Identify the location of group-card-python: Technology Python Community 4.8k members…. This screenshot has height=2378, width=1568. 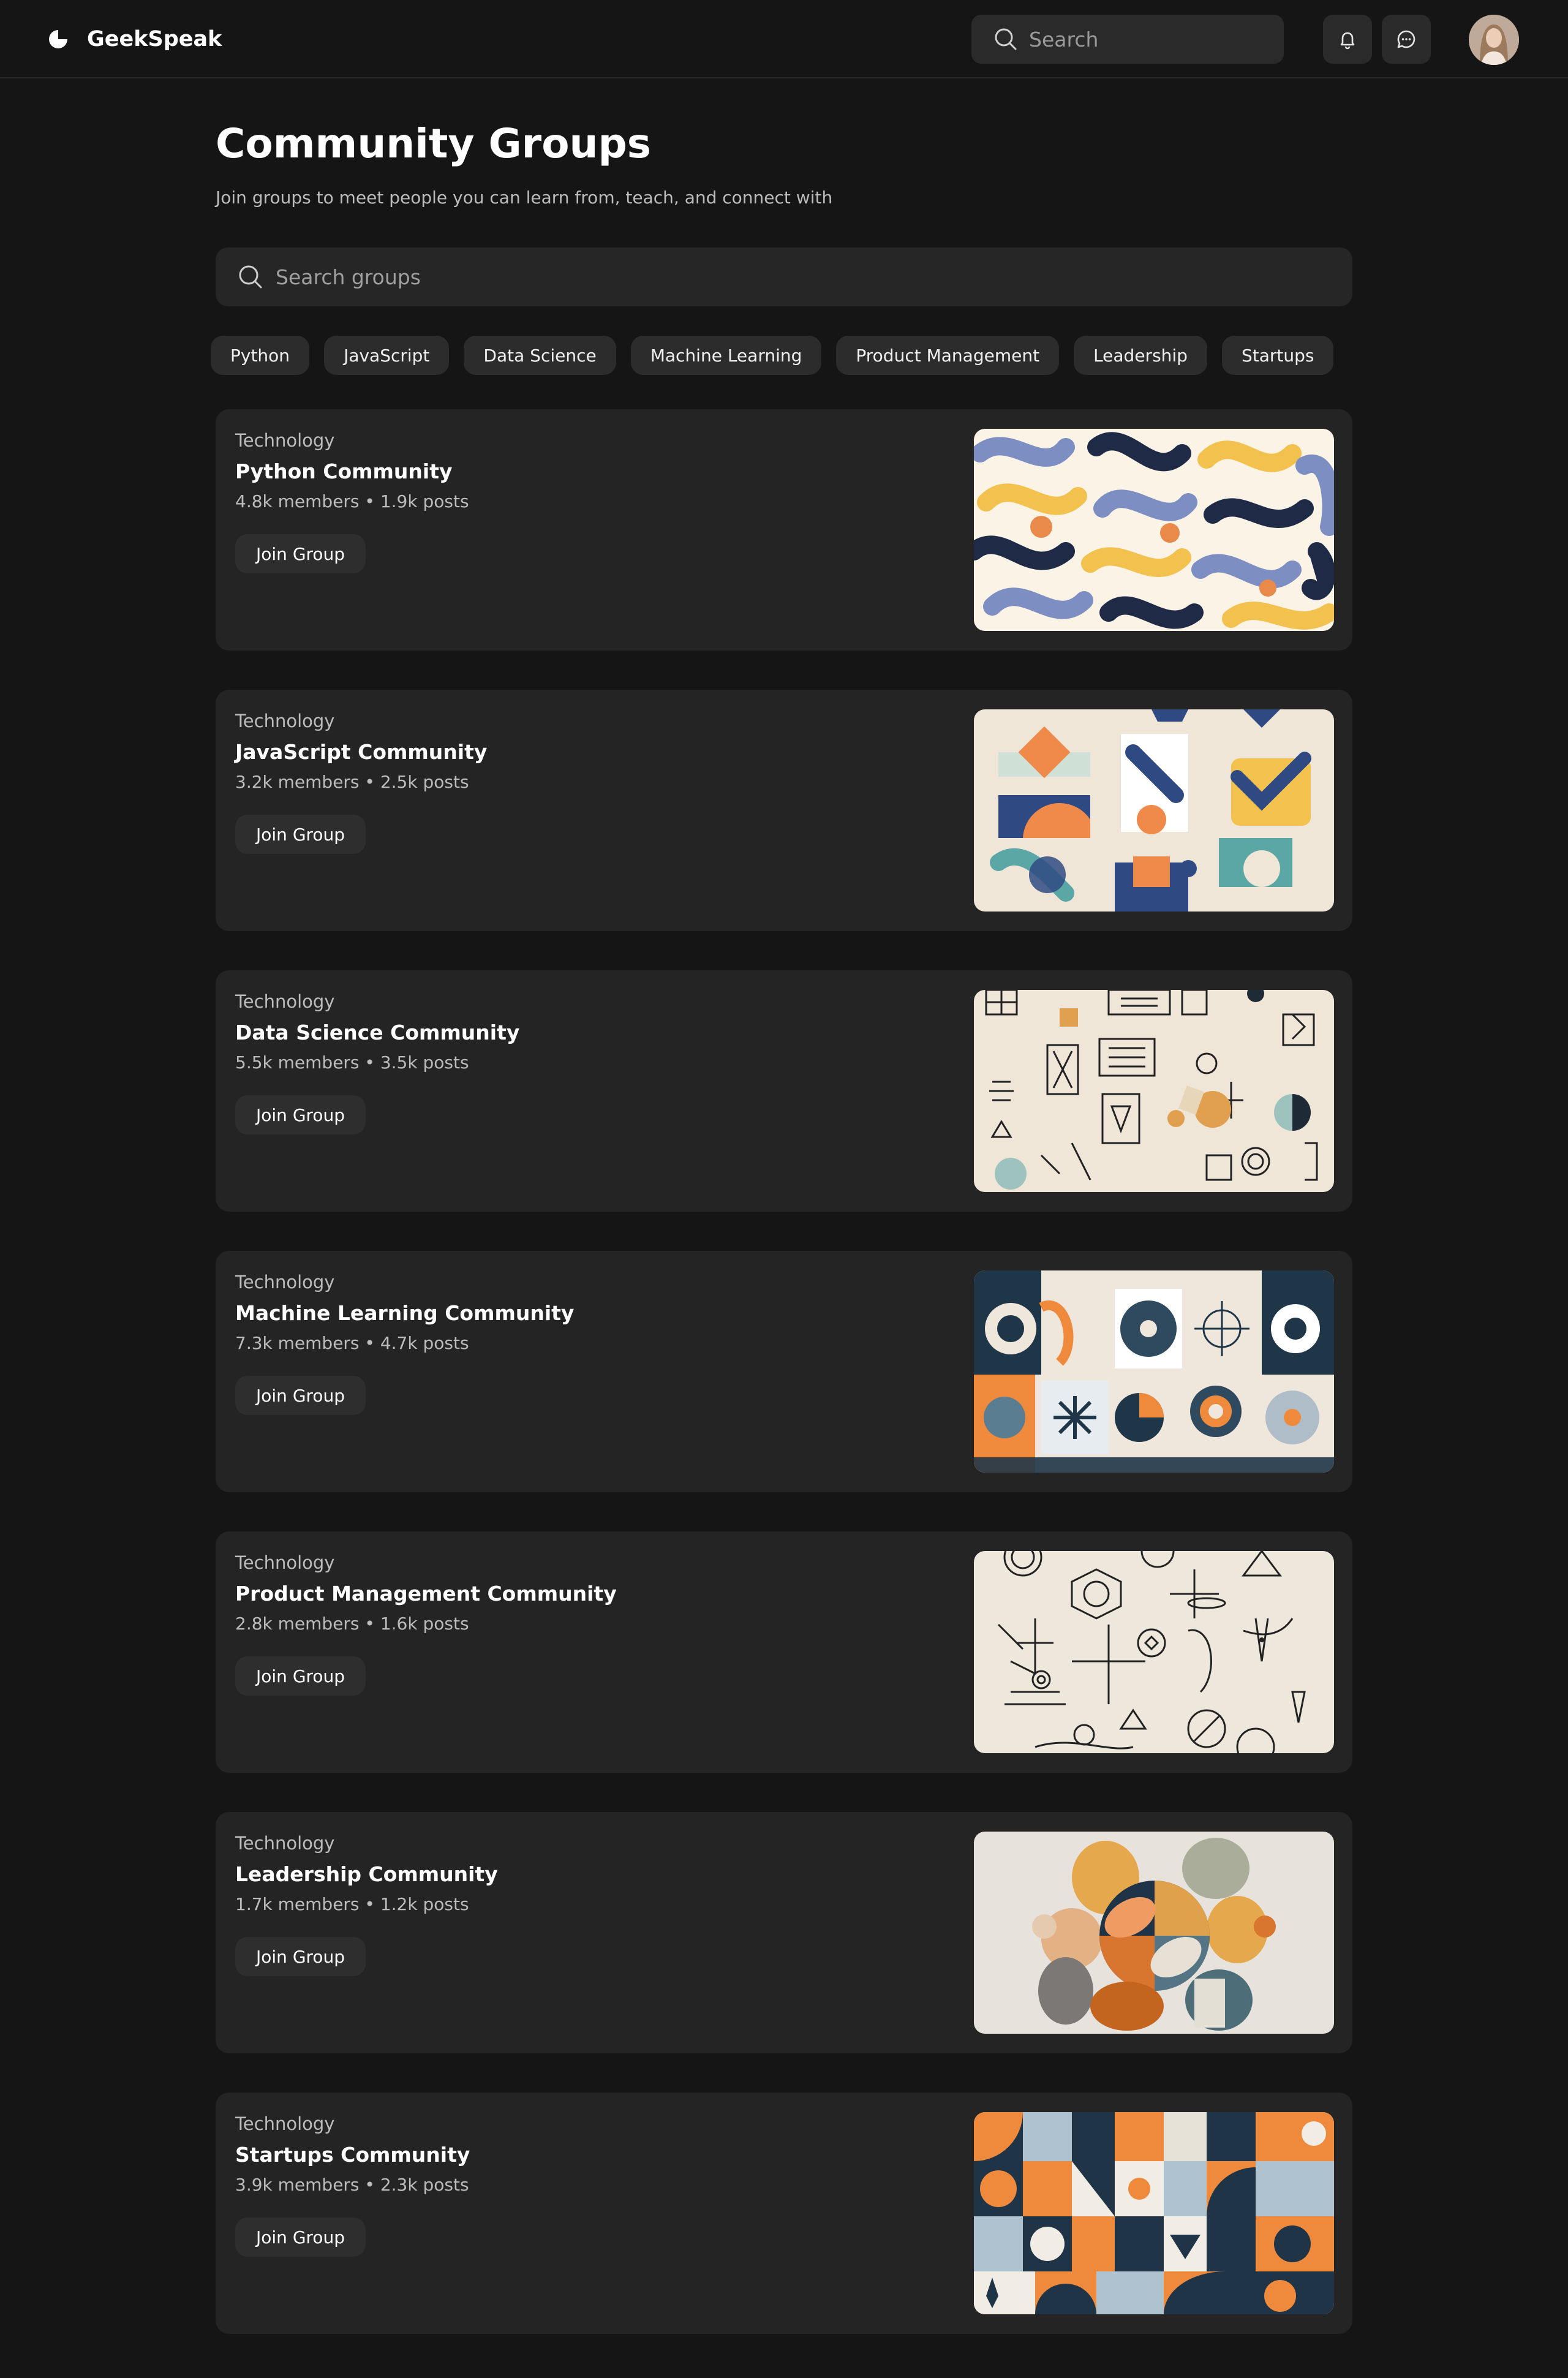
(784, 530).